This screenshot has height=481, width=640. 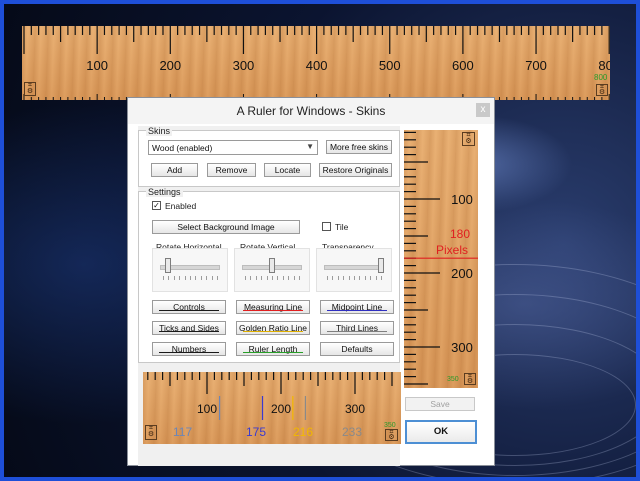 What do you see at coordinates (273, 349) in the screenshot?
I see `ruler-length-button: Ruler Length` at bounding box center [273, 349].